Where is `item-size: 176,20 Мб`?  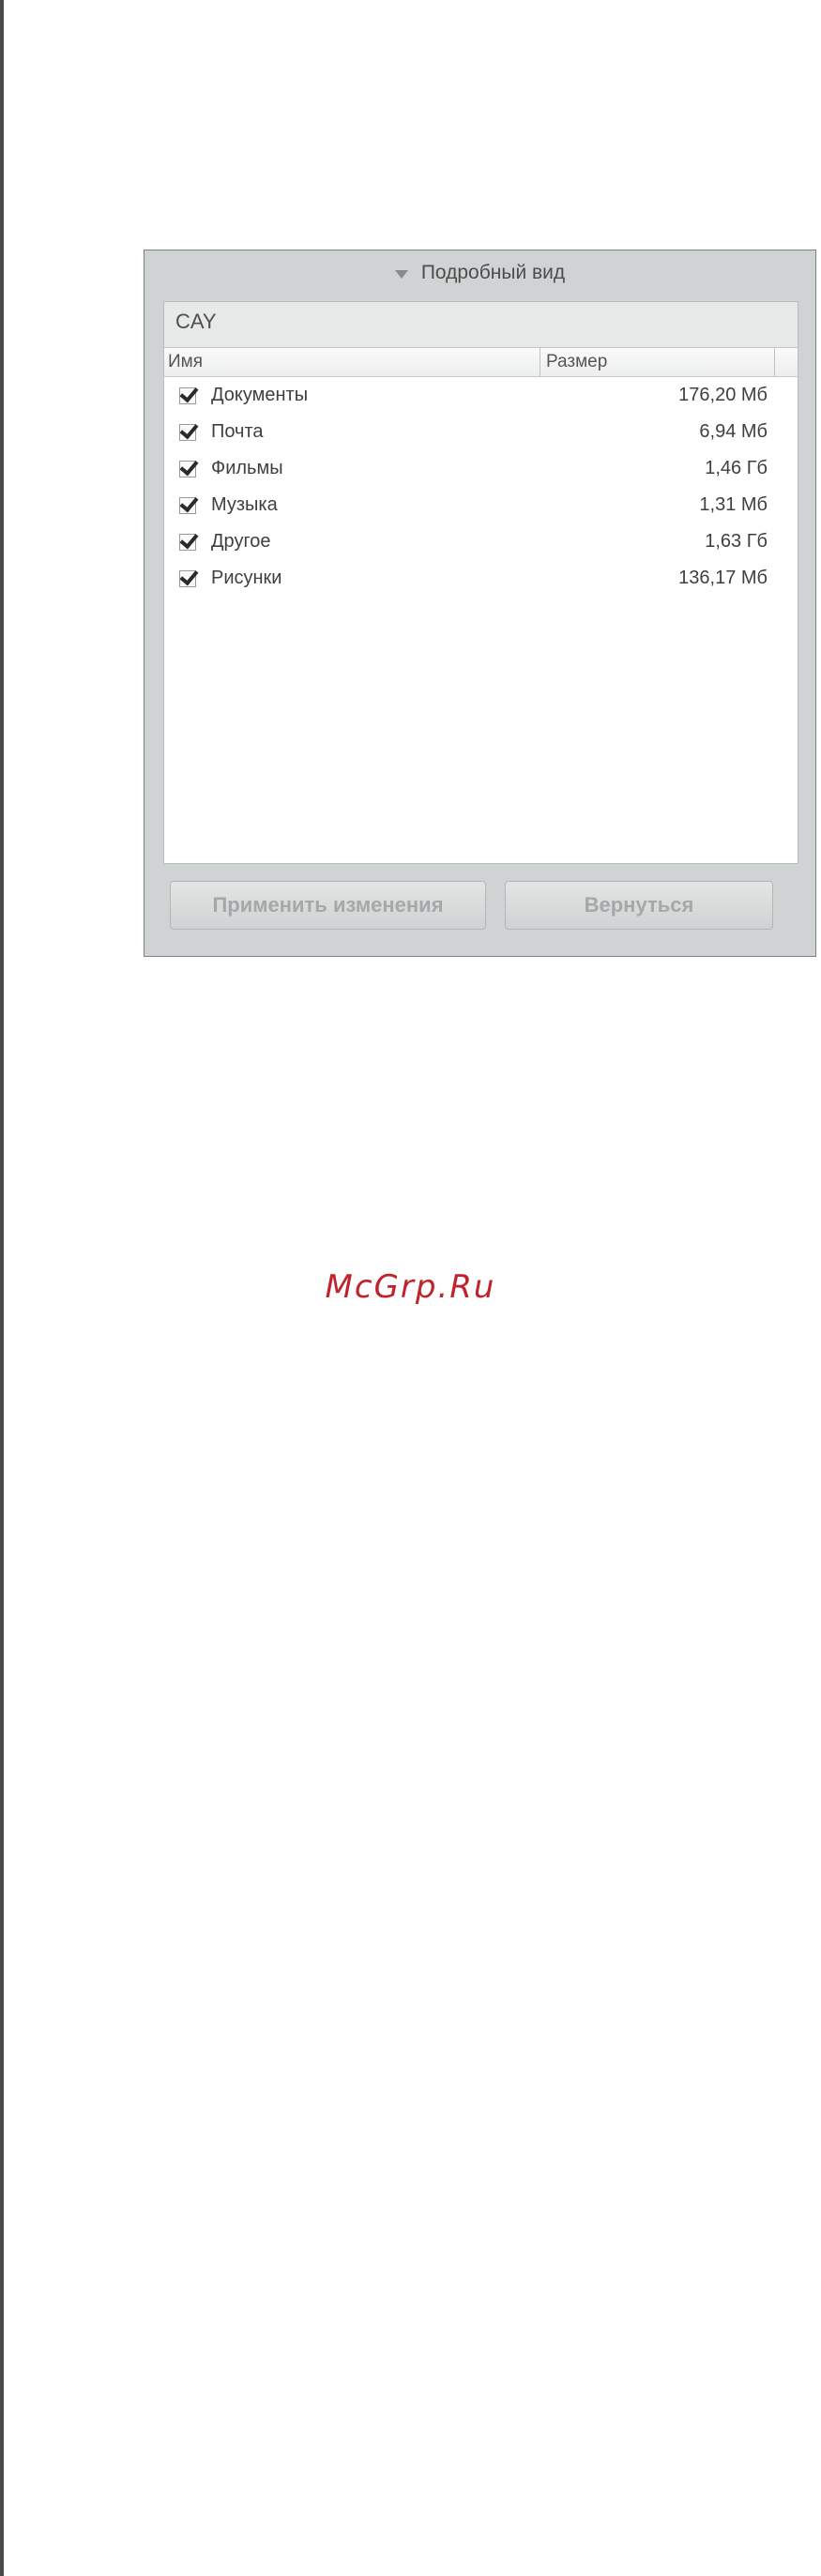
item-size: 176,20 Мб is located at coordinates (723, 395).